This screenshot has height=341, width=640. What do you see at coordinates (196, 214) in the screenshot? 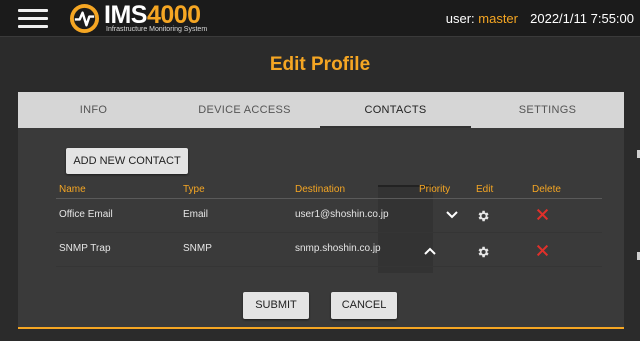
I see `contact-type: Email` at bounding box center [196, 214].